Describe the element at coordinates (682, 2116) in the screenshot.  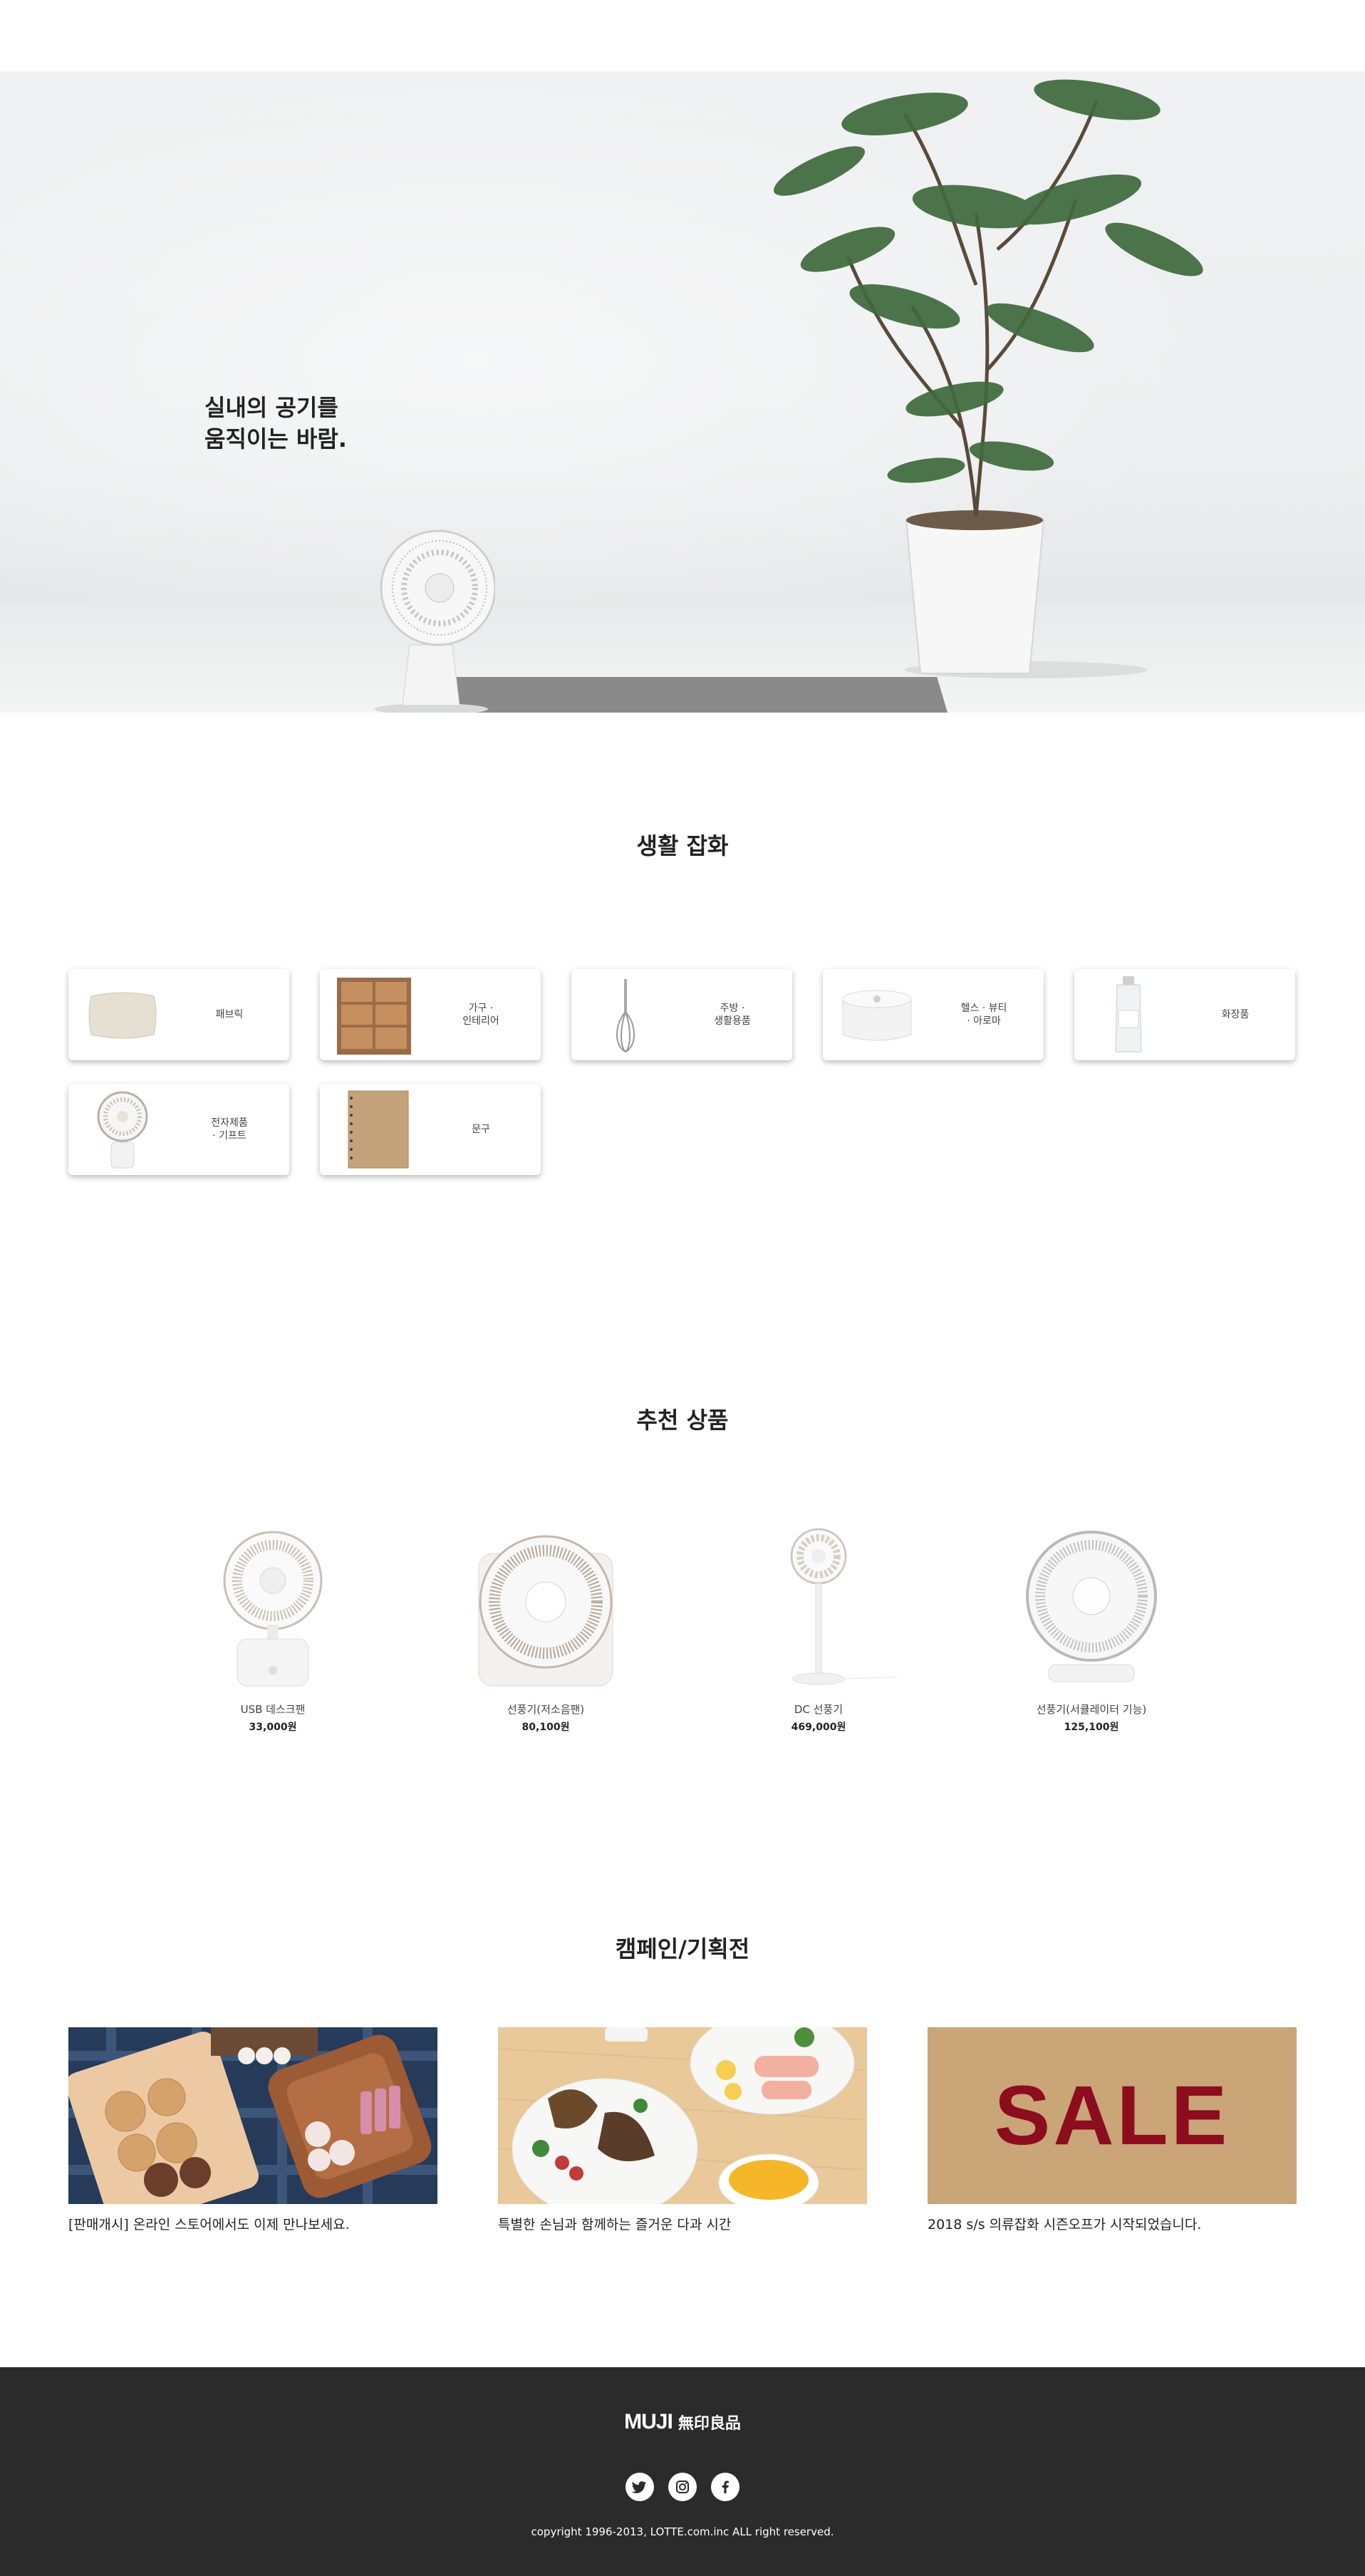
I see `campaign-image-dessert` at that location.